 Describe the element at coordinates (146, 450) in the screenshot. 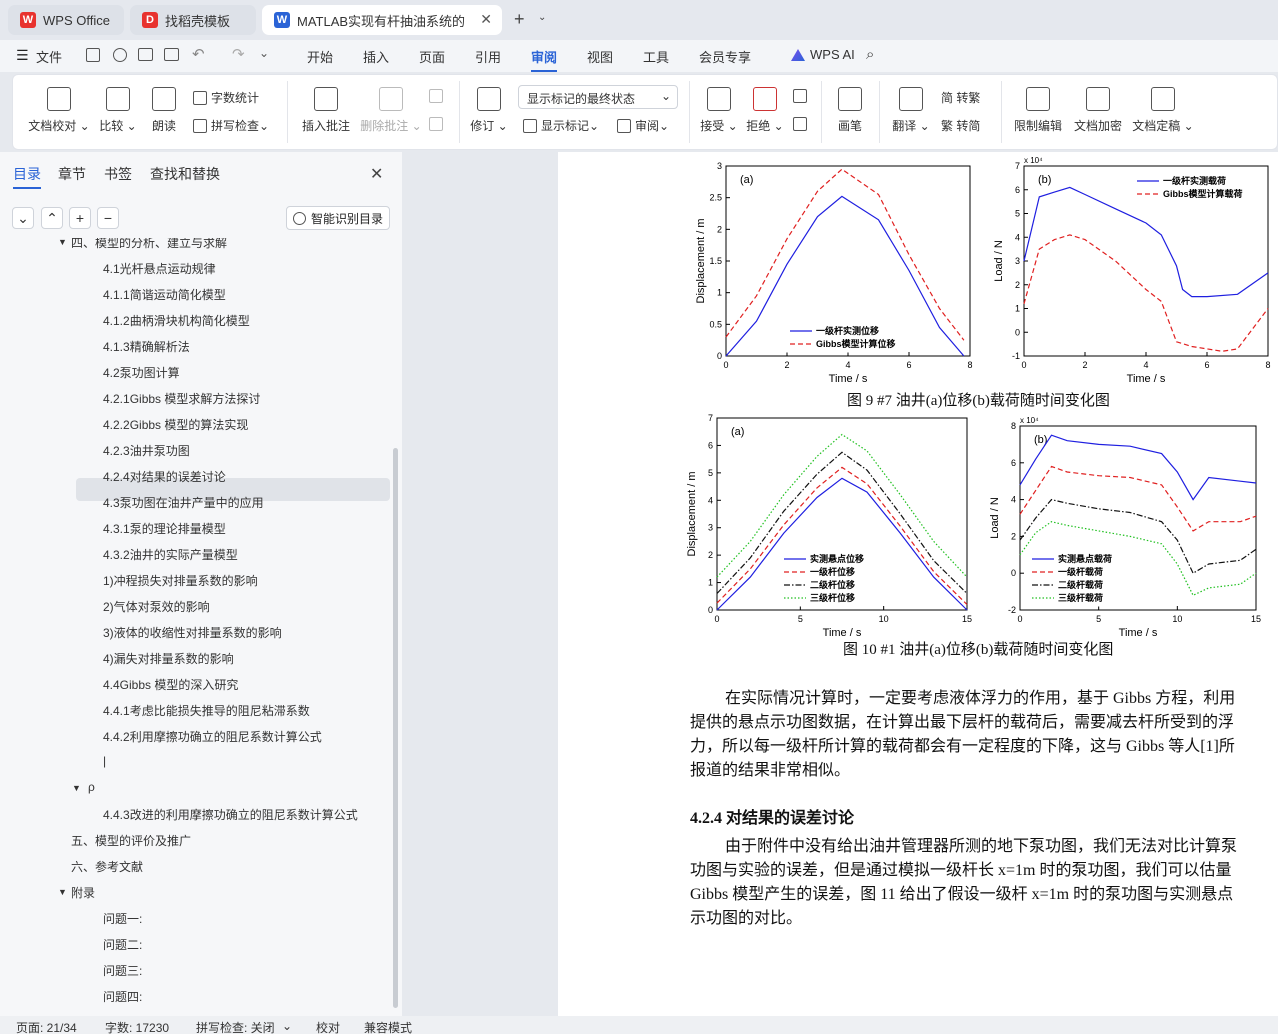

I see `toc-item: 4.2.3油井泵功图` at that location.